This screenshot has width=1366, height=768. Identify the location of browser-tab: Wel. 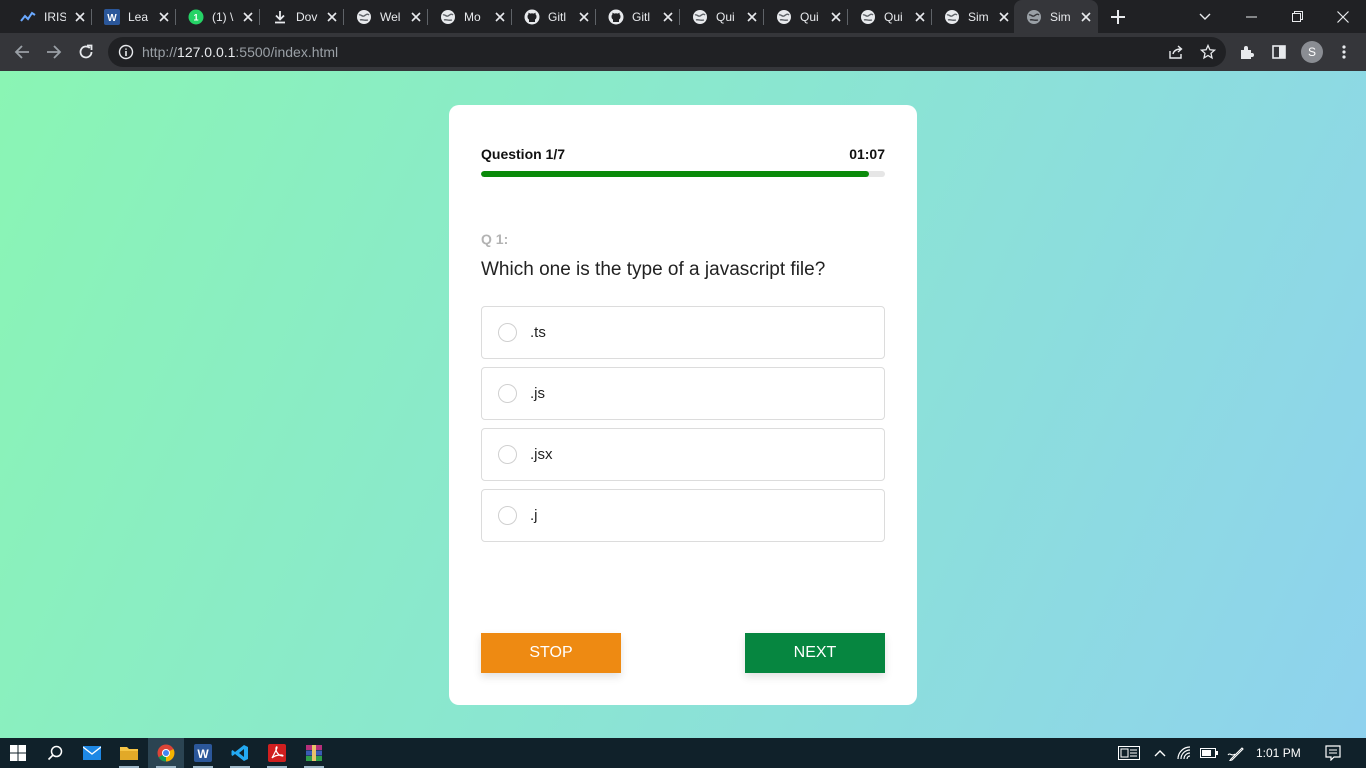
(386, 16).